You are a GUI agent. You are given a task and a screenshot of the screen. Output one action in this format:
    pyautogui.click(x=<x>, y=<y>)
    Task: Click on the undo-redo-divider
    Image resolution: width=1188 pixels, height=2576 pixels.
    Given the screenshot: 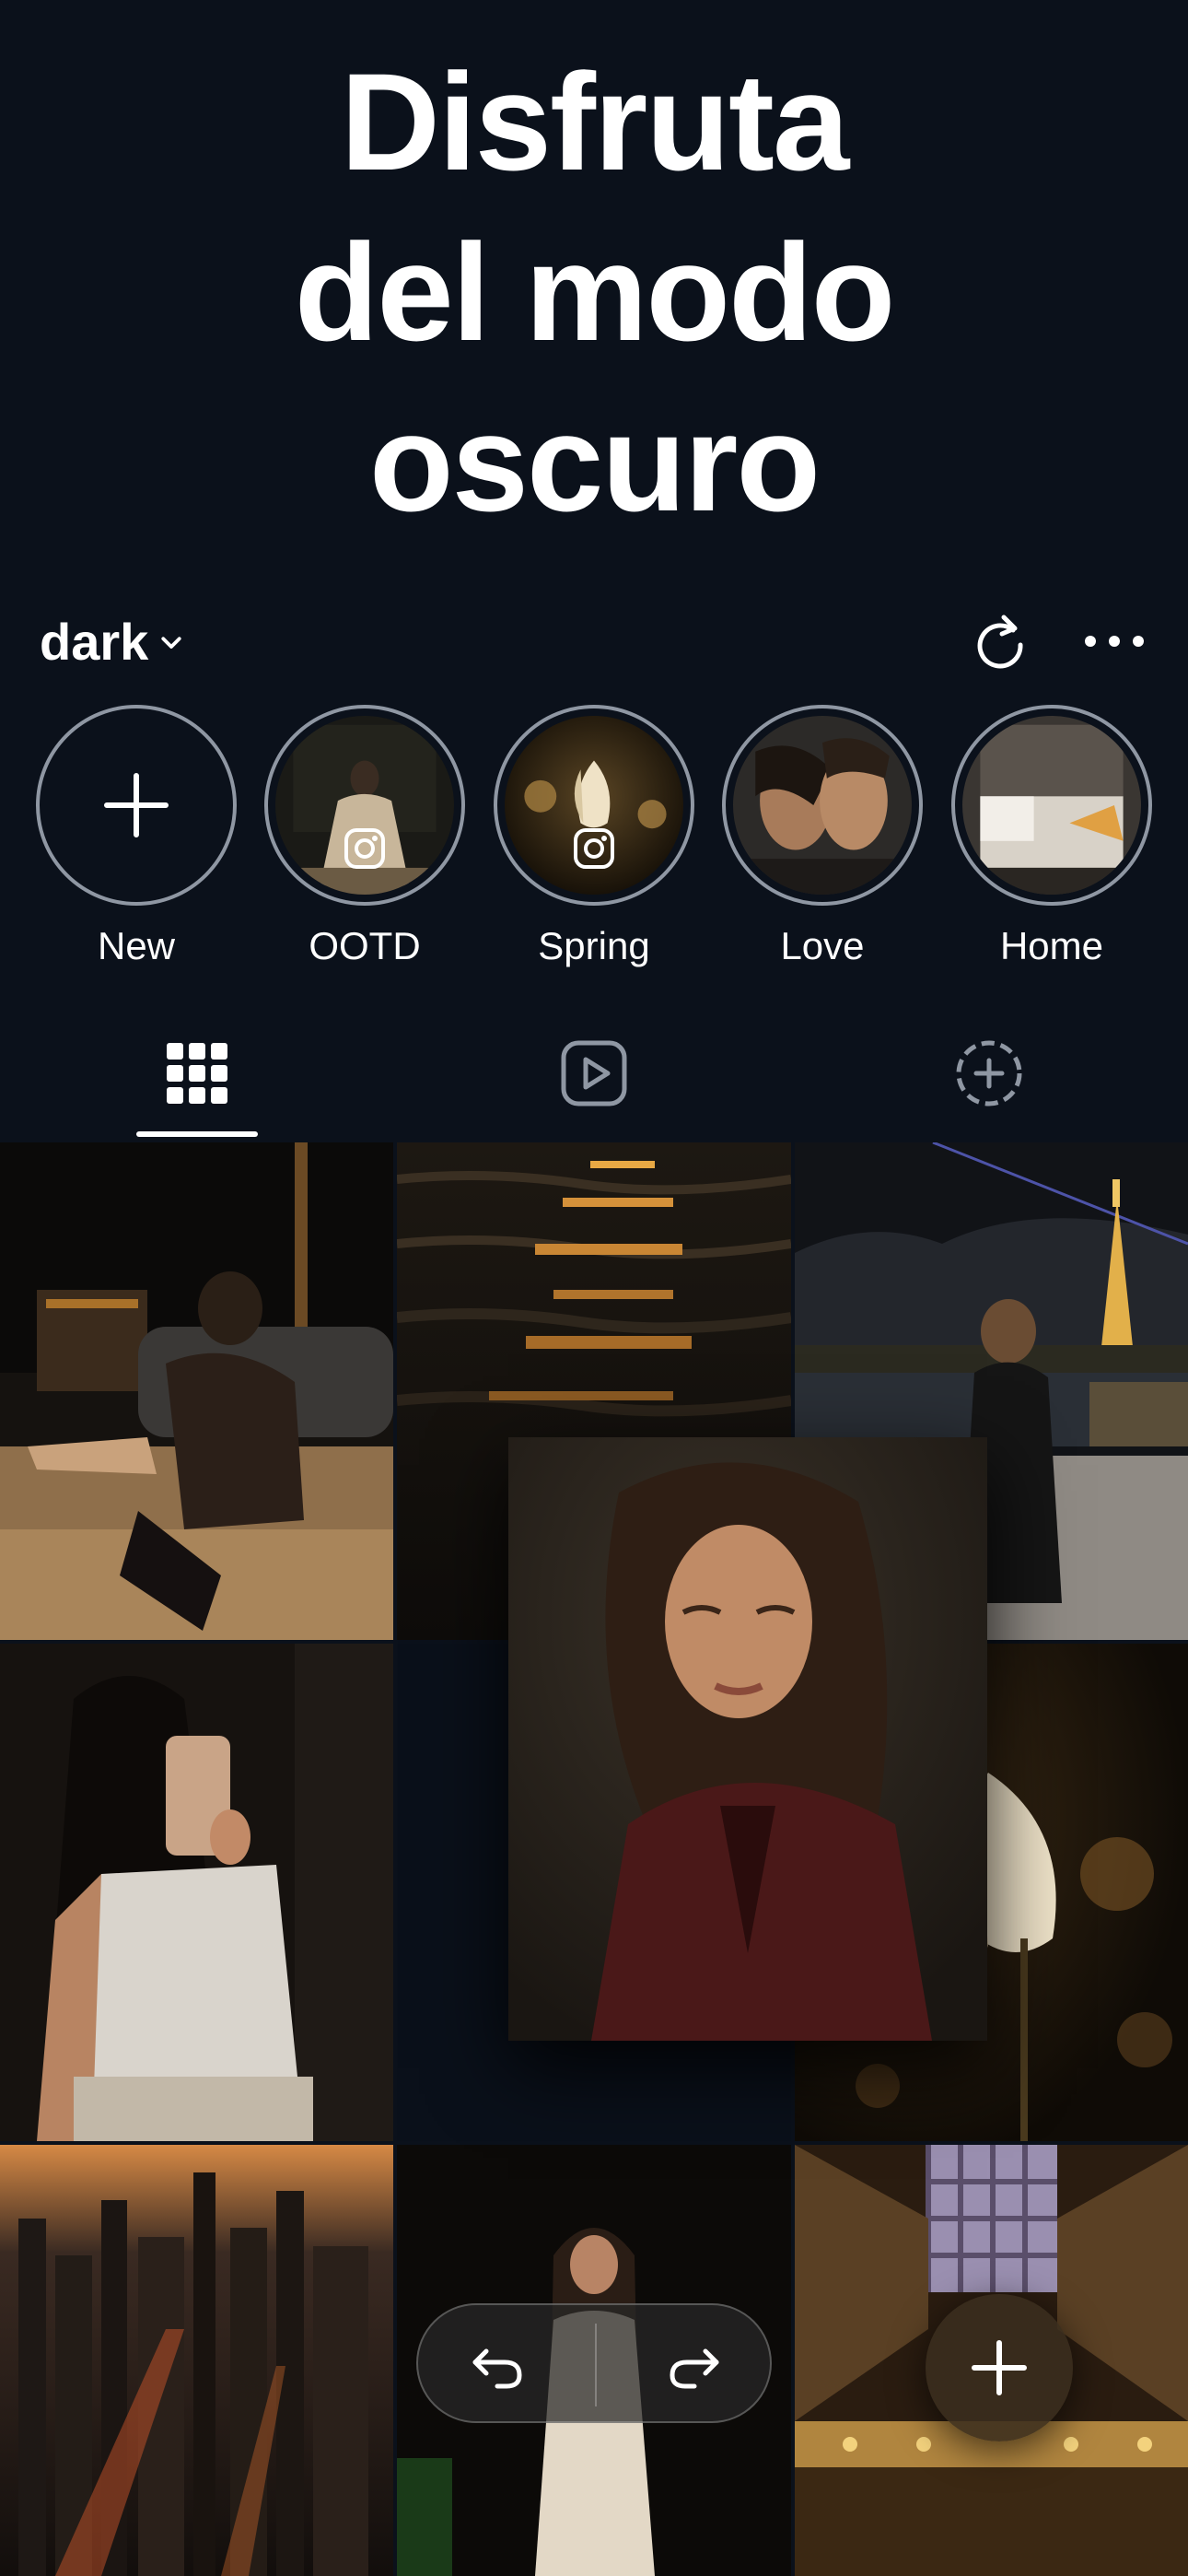 What is the action you would take?
    pyautogui.click(x=596, y=2365)
    